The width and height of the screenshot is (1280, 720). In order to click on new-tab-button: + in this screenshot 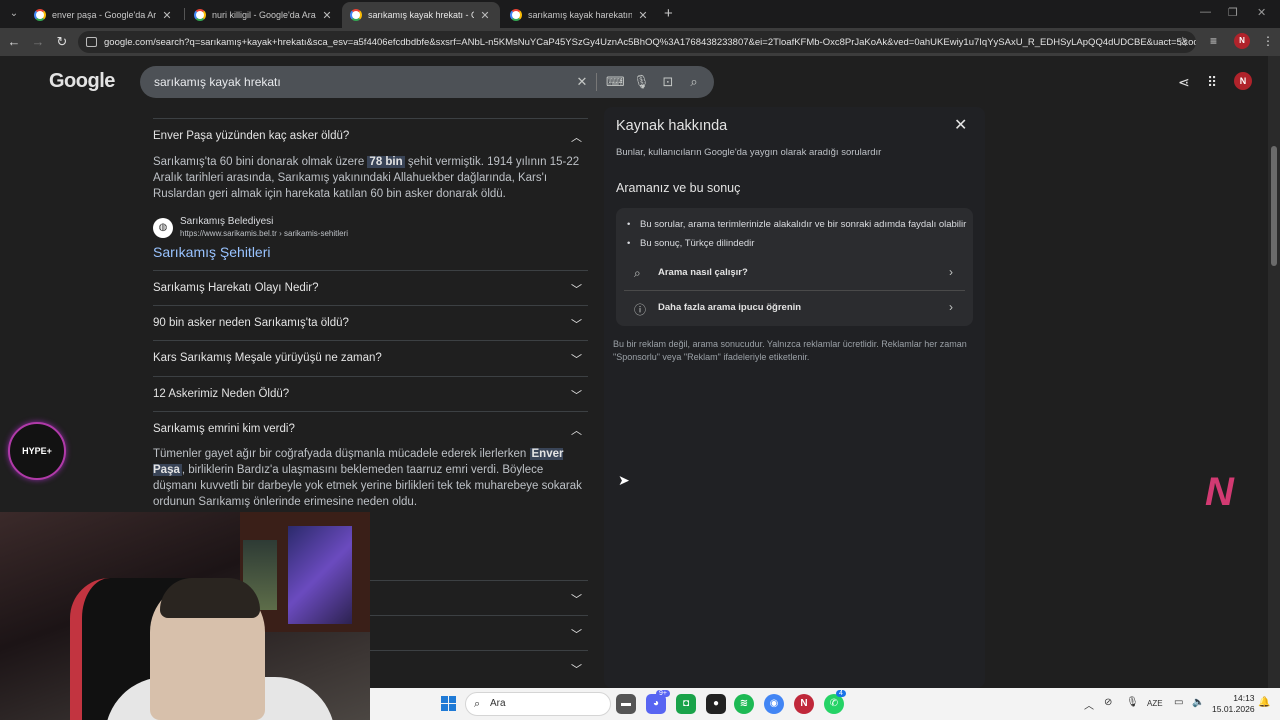, I will do `click(668, 13)`.